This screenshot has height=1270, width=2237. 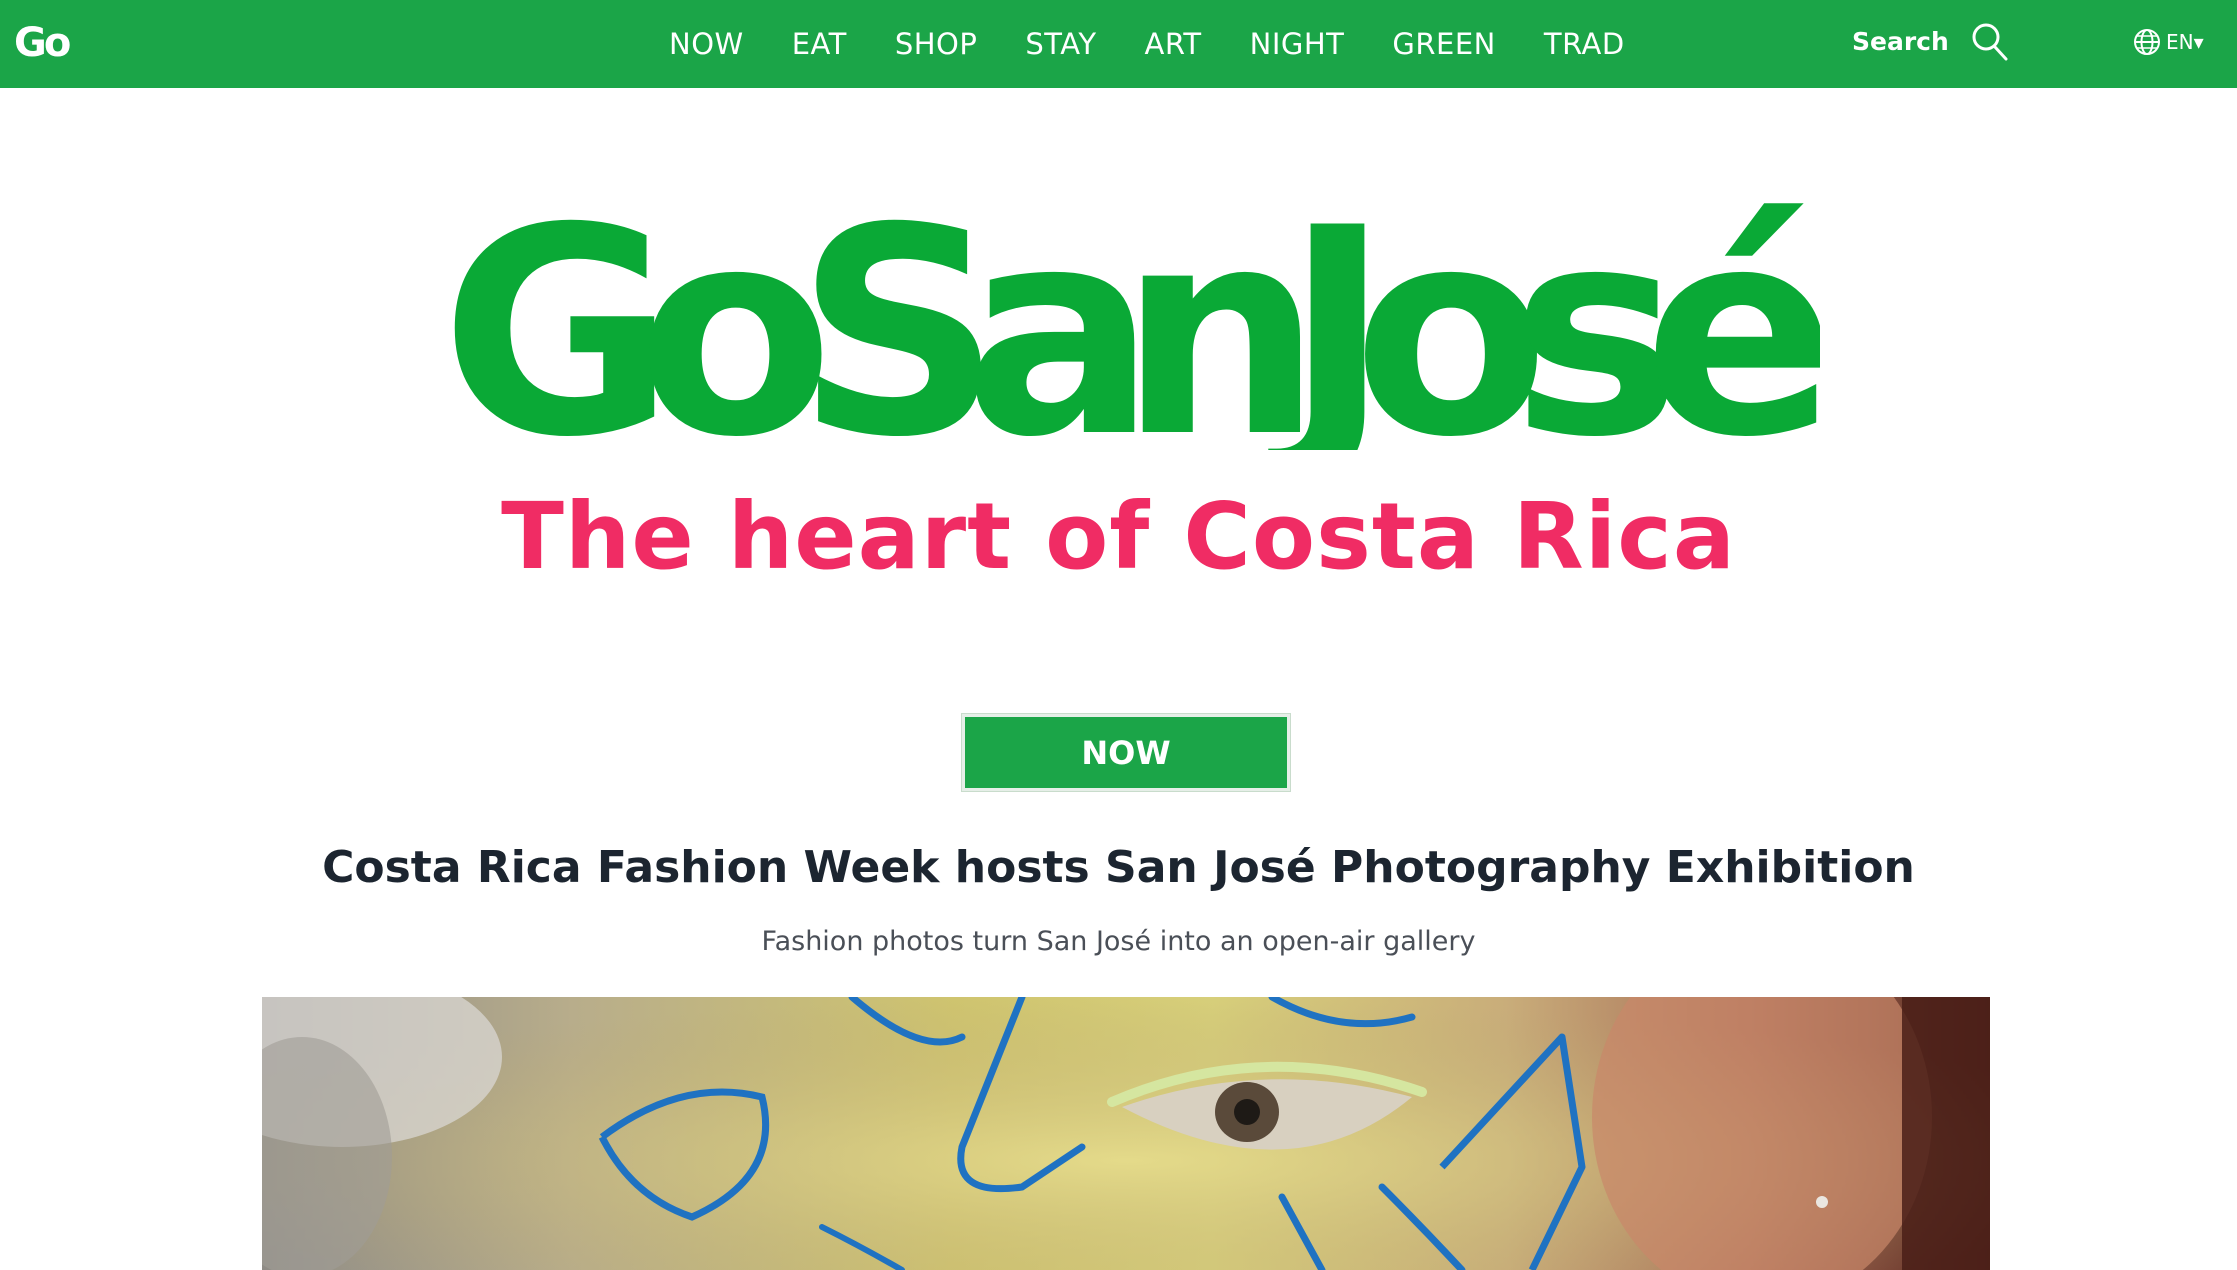 What do you see at coordinates (2147, 42) in the screenshot?
I see `globe-icon` at bounding box center [2147, 42].